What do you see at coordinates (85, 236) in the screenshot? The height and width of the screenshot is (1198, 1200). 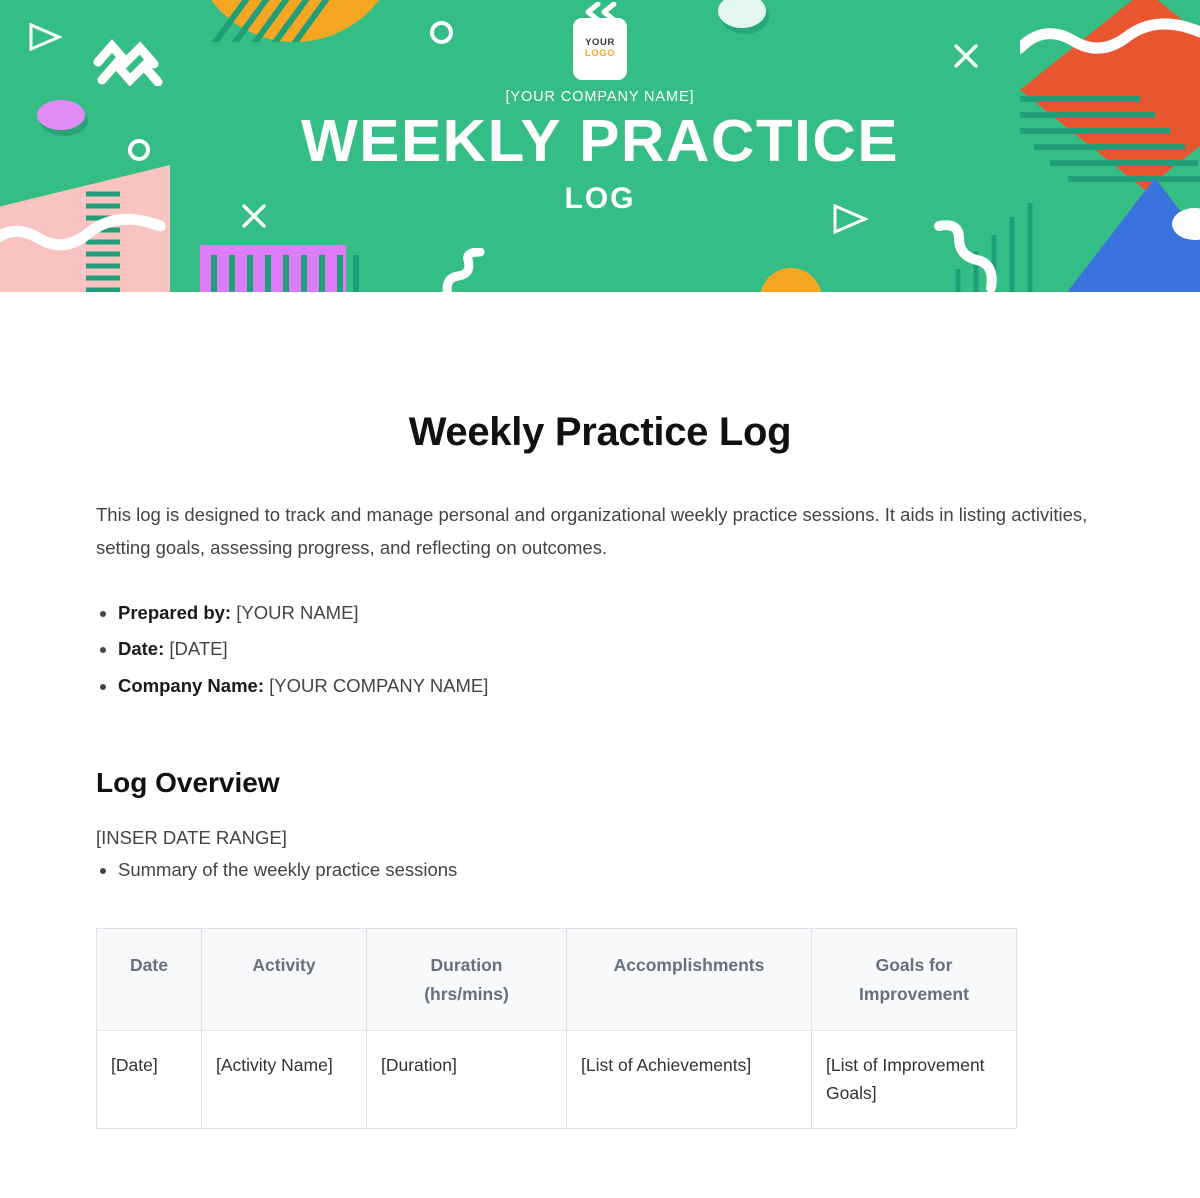 I see `white-wave-left-icon` at bounding box center [85, 236].